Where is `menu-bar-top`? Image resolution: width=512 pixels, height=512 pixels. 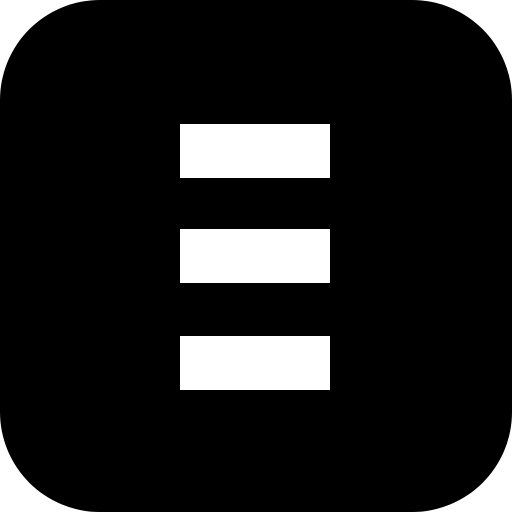 menu-bar-top is located at coordinates (255, 151).